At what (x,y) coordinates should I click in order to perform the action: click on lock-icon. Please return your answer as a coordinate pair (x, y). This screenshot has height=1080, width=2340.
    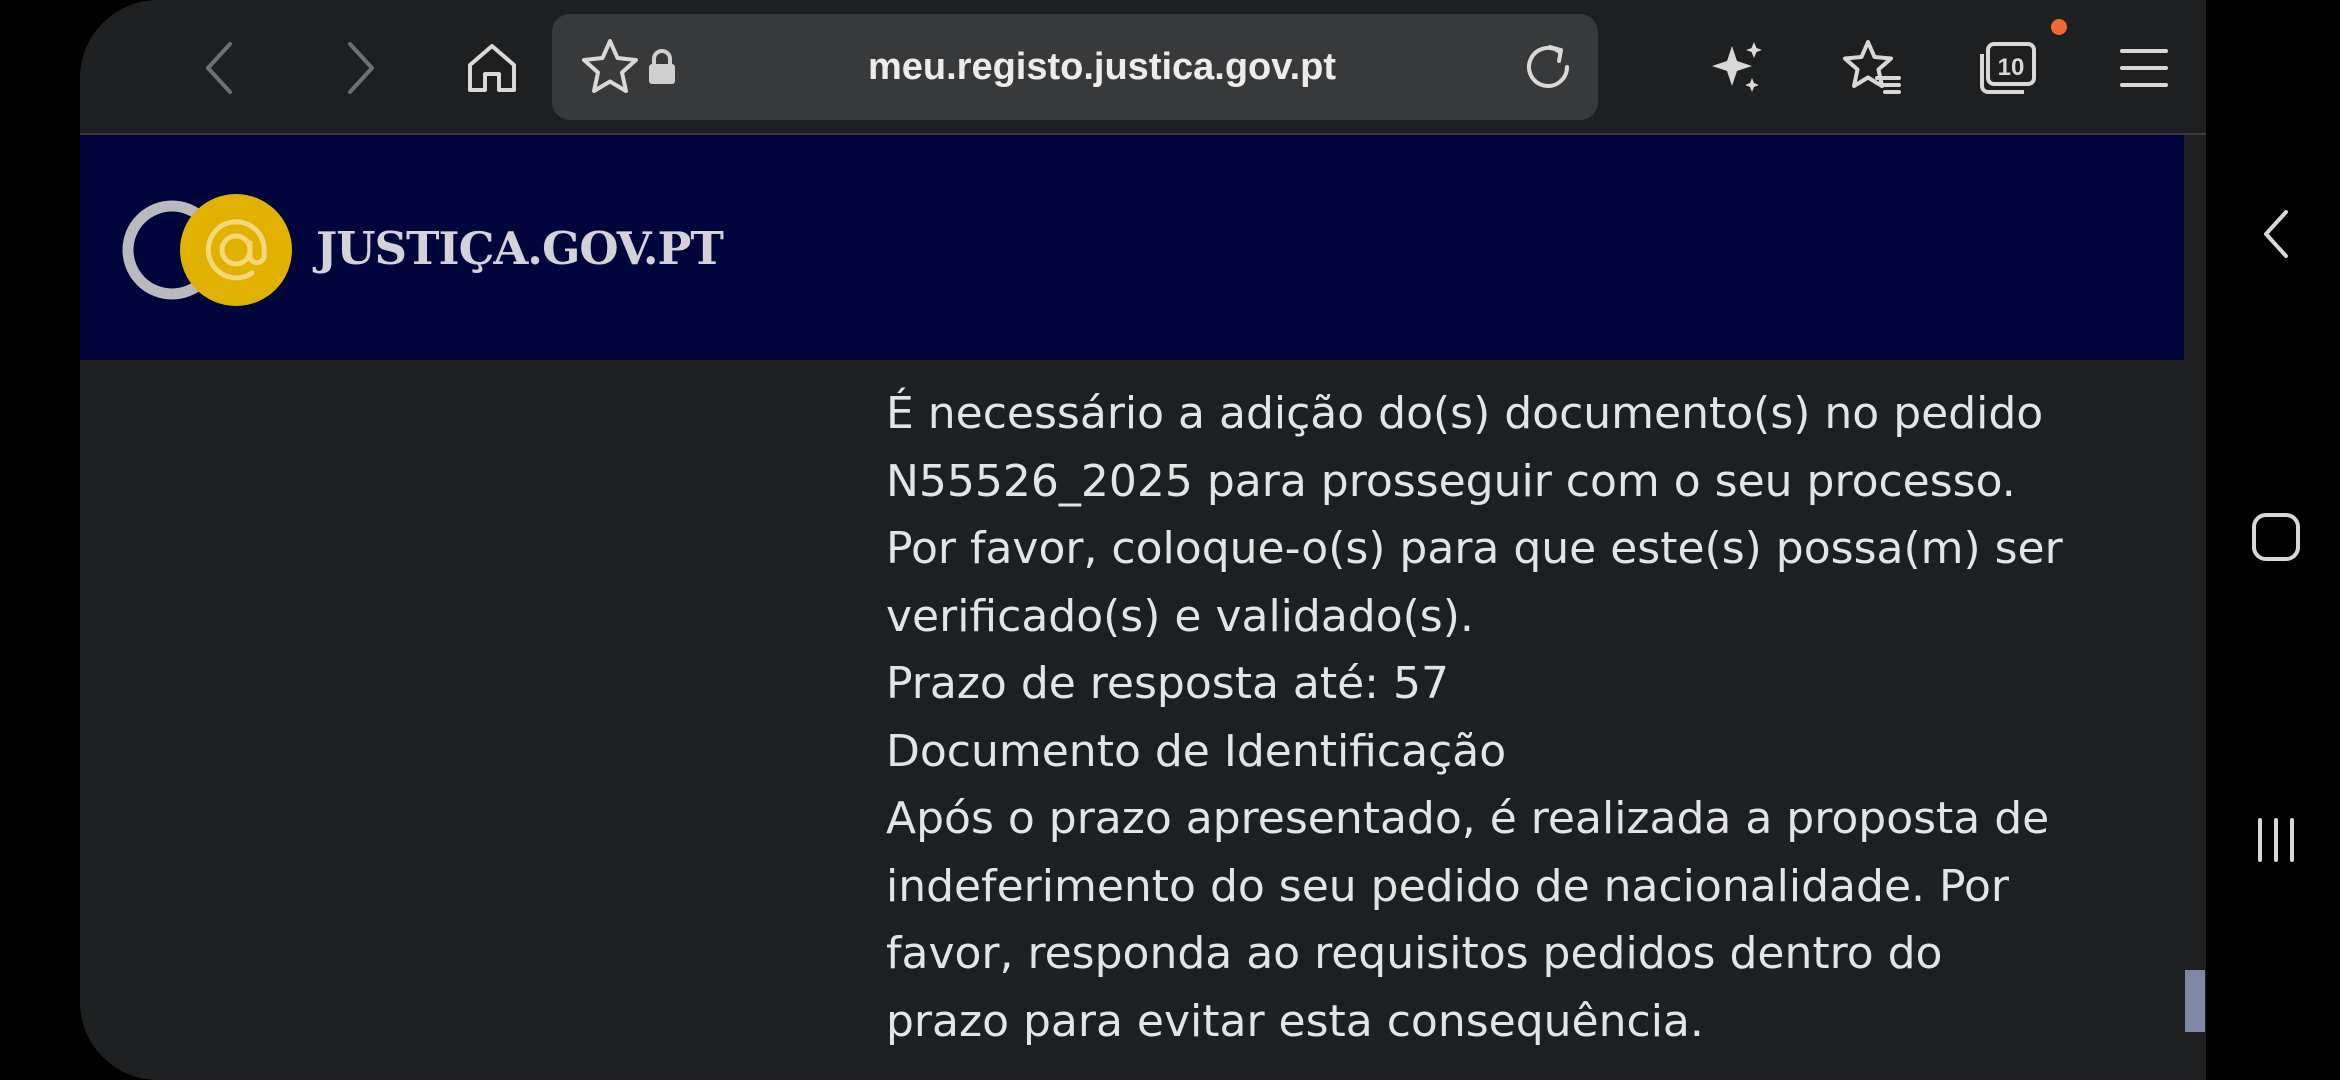
    Looking at the image, I should click on (662, 66).